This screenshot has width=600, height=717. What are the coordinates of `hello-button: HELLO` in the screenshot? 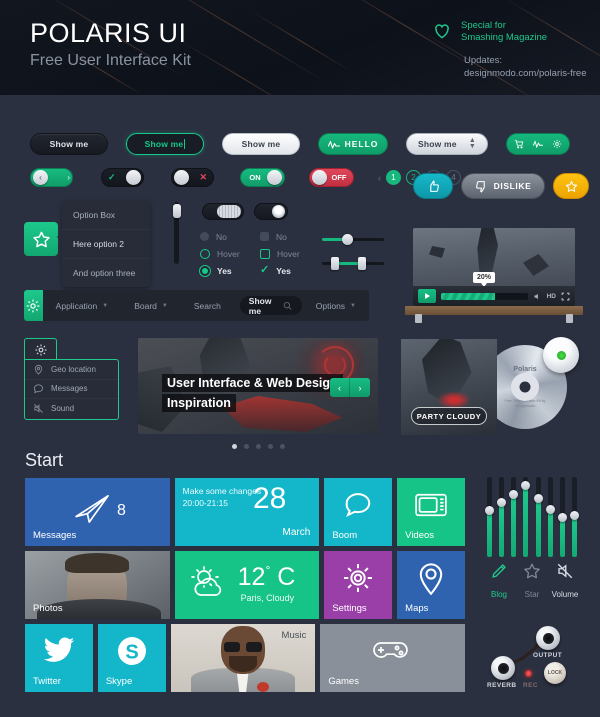 It's located at (353, 144).